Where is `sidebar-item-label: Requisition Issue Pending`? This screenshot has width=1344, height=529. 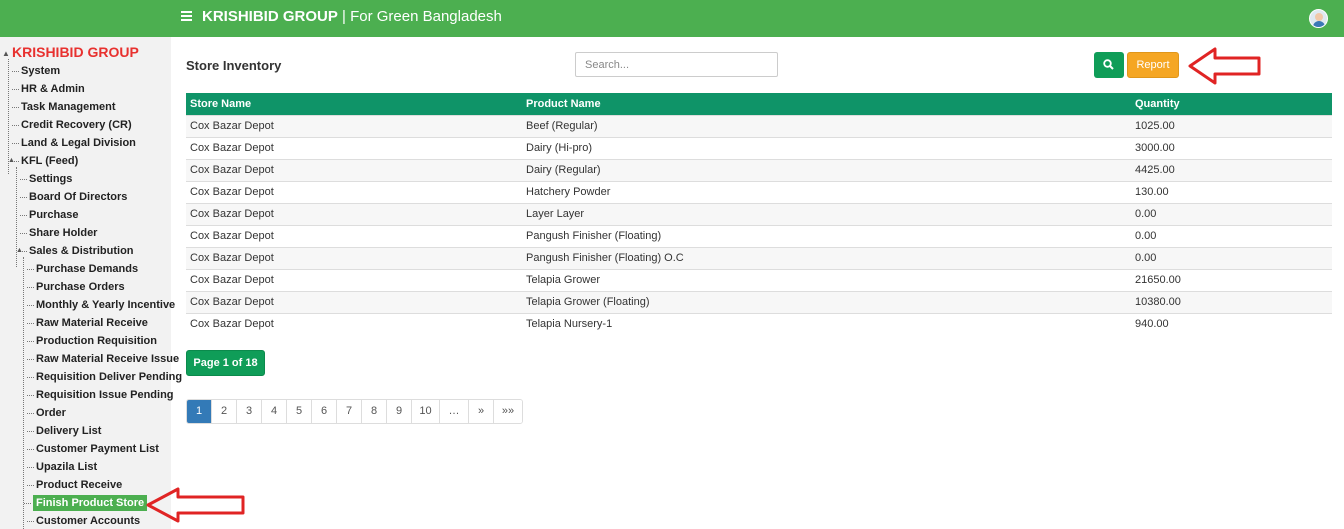
sidebar-item-label: Requisition Issue Pending is located at coordinates (105, 395).